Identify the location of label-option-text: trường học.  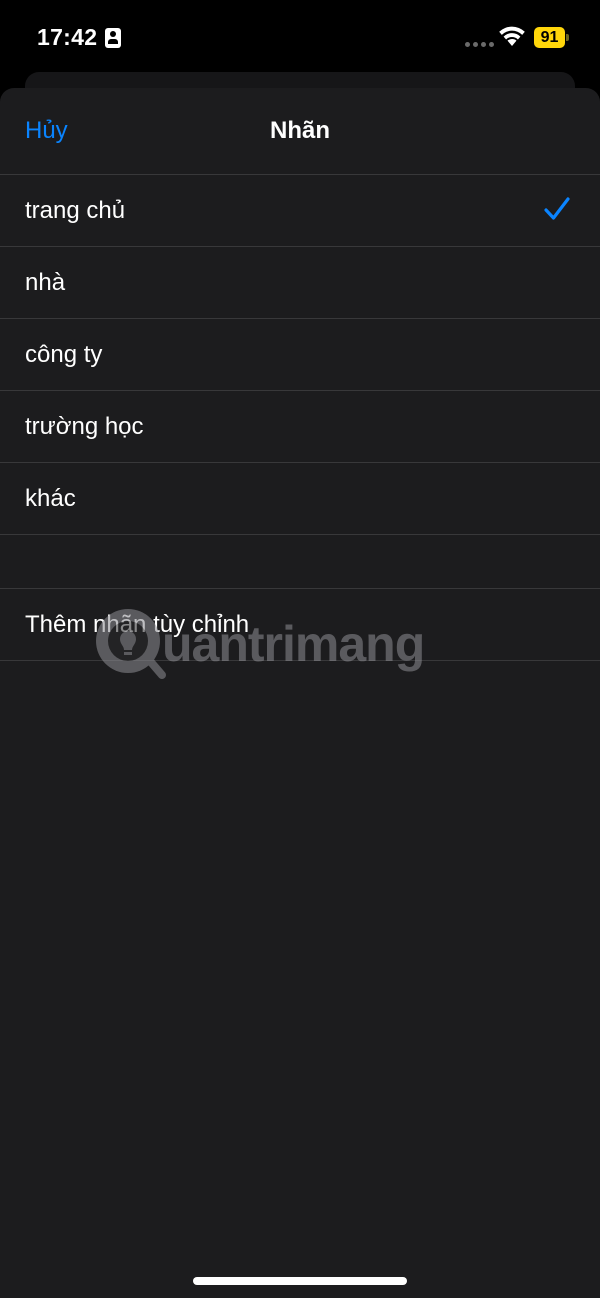
(84, 426).